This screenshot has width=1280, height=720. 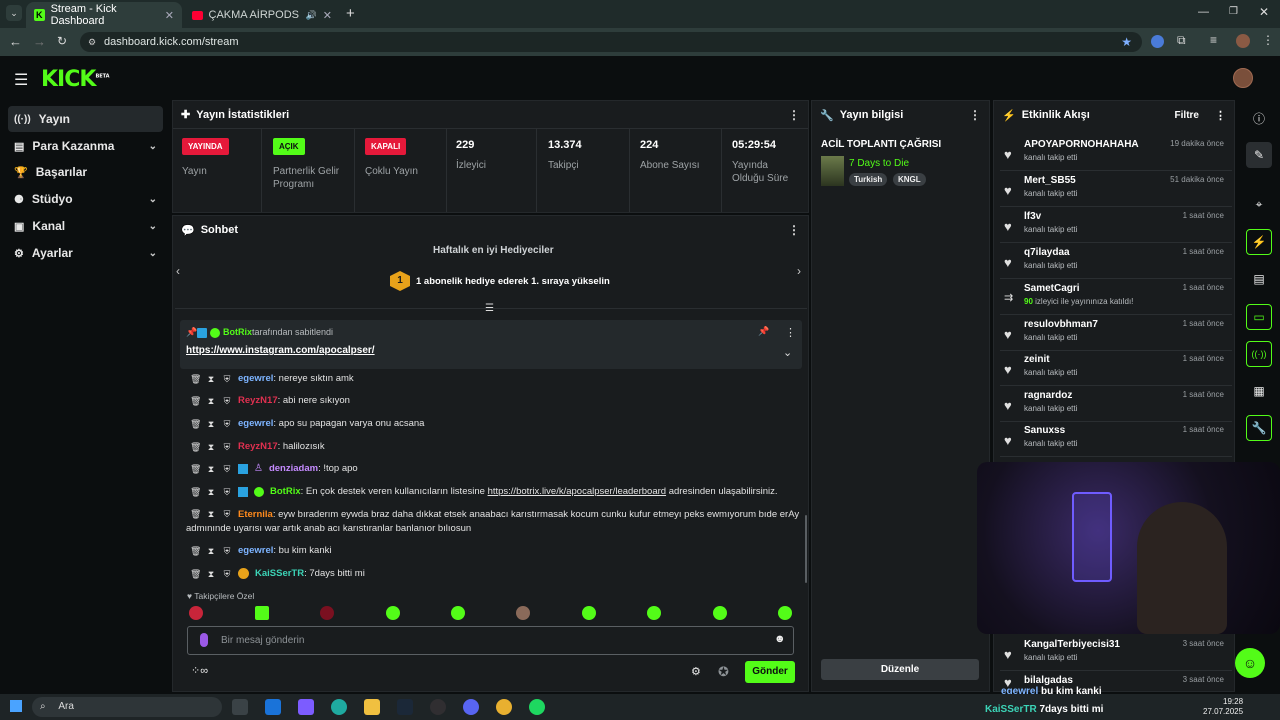 What do you see at coordinates (199, 670) in the screenshot?
I see `chat-tools-icon: ⁘∞` at bounding box center [199, 670].